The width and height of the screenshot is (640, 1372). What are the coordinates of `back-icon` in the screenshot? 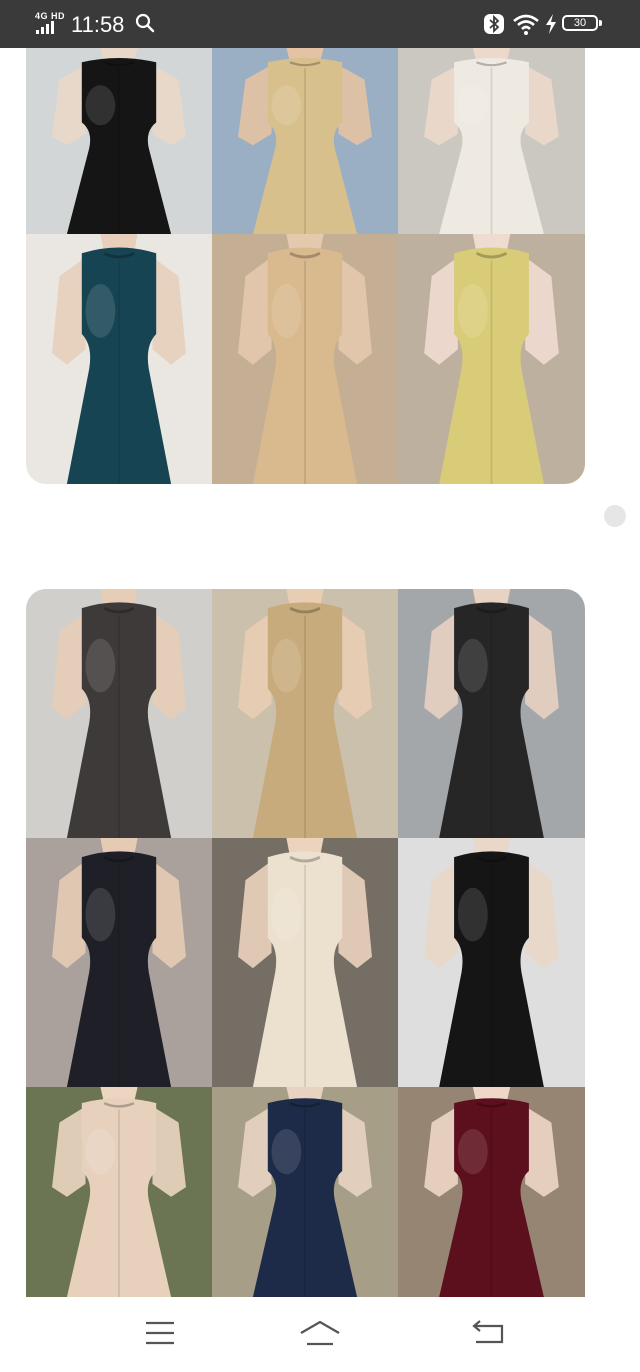 It's located at (488, 1335).